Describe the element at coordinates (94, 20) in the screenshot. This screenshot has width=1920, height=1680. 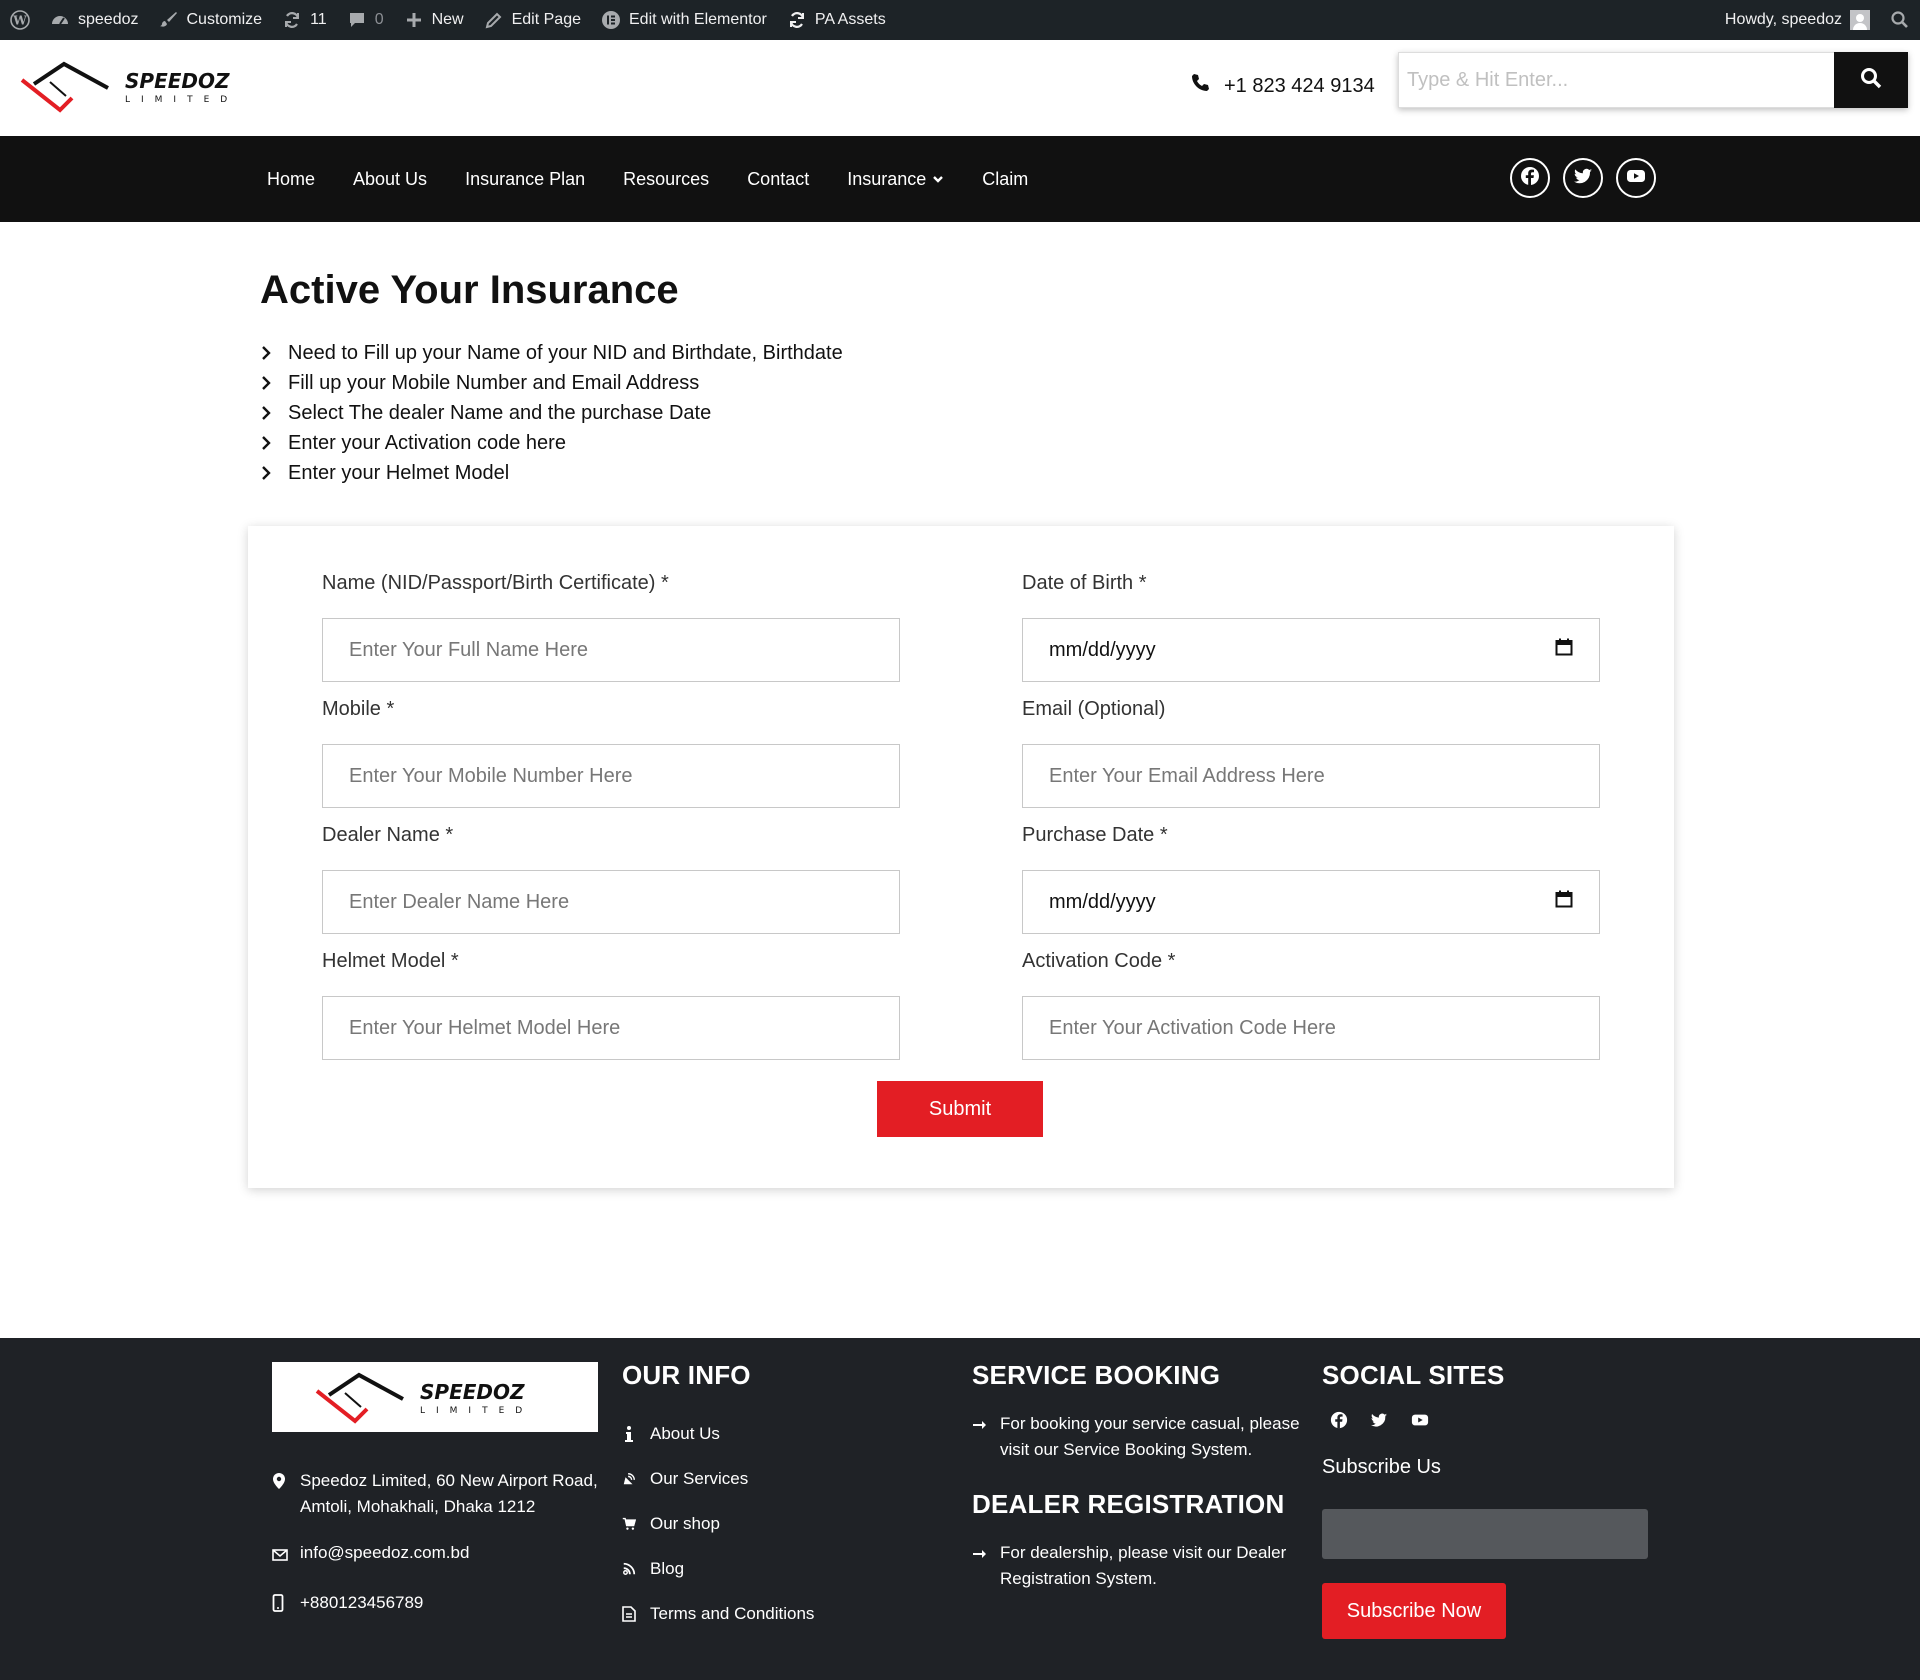
I see `site-name-link: speedoz` at that location.